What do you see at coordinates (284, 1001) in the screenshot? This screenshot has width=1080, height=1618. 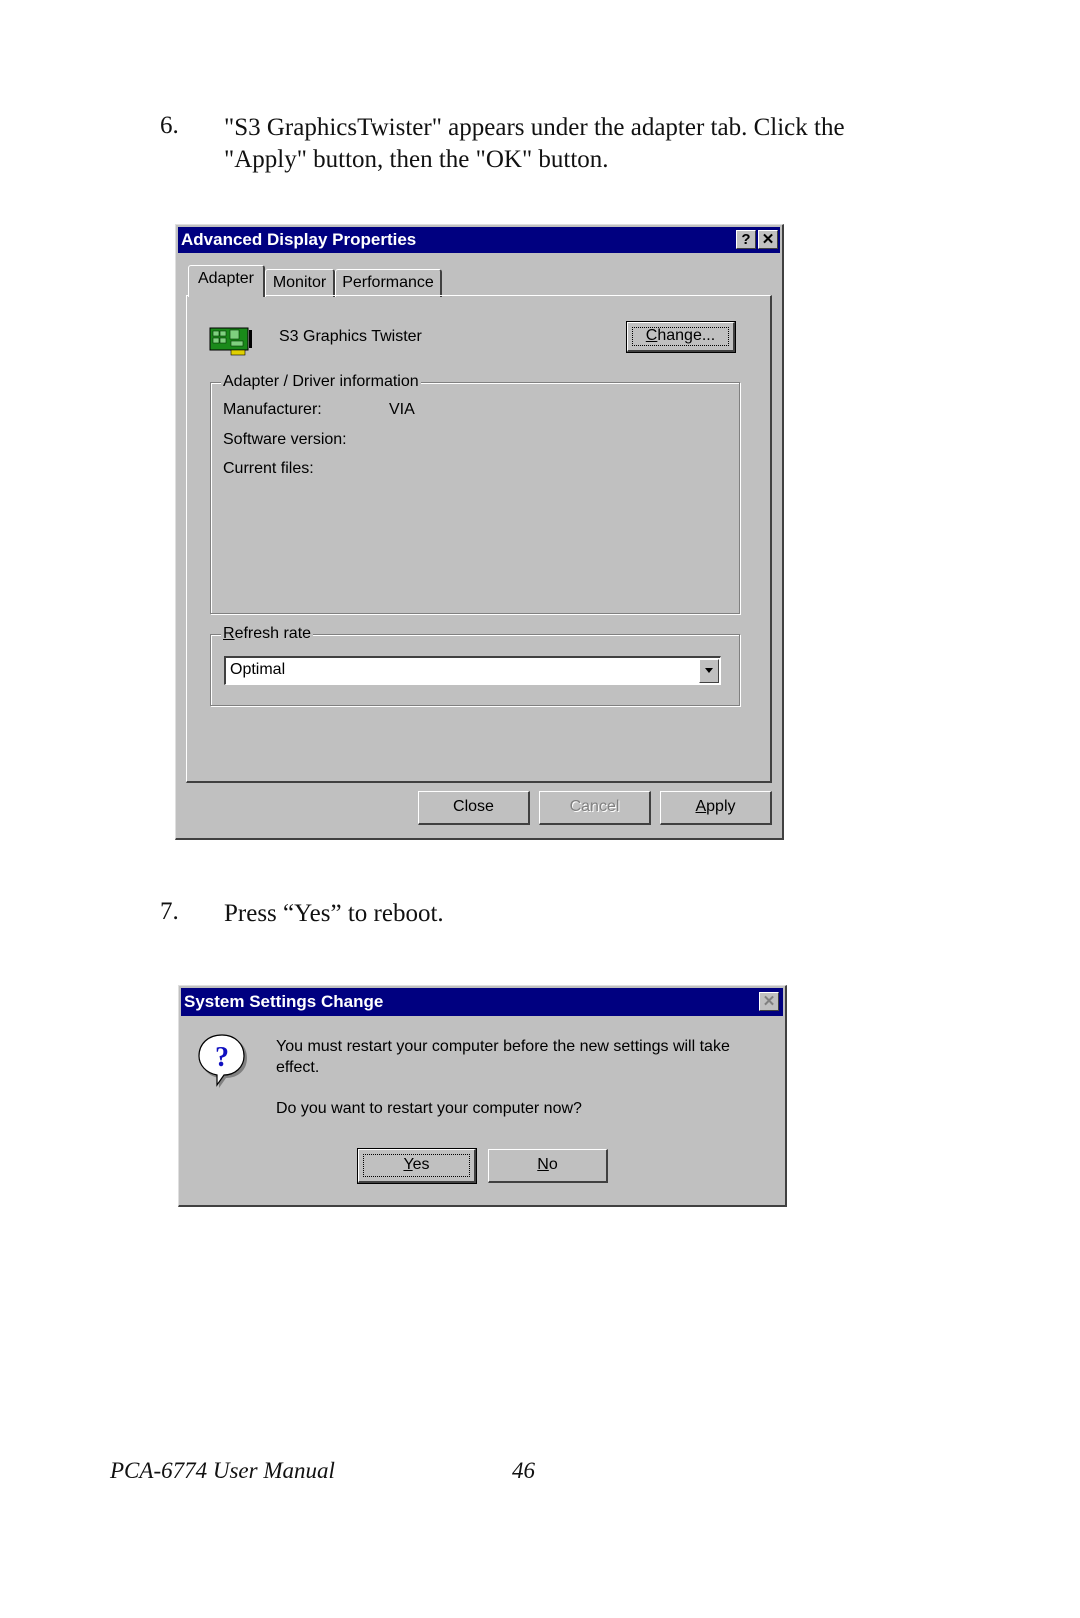 I see `dialog-title: System Settings Change` at bounding box center [284, 1001].